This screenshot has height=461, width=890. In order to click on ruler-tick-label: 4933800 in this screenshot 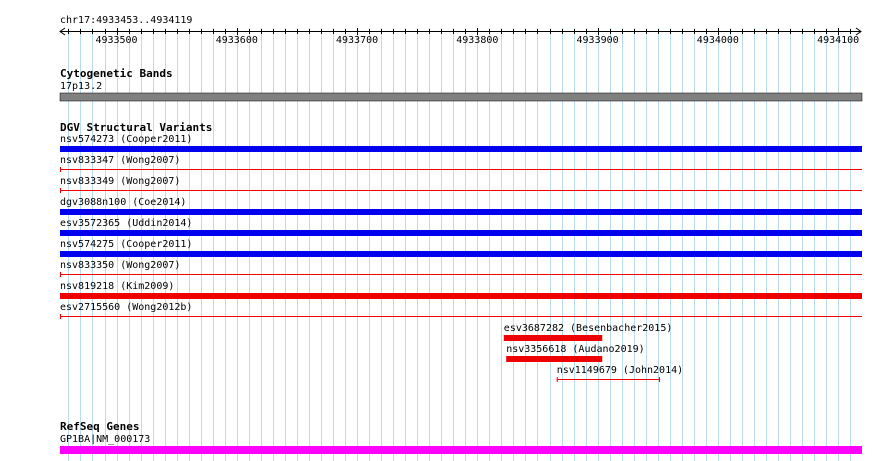, I will do `click(477, 40)`.